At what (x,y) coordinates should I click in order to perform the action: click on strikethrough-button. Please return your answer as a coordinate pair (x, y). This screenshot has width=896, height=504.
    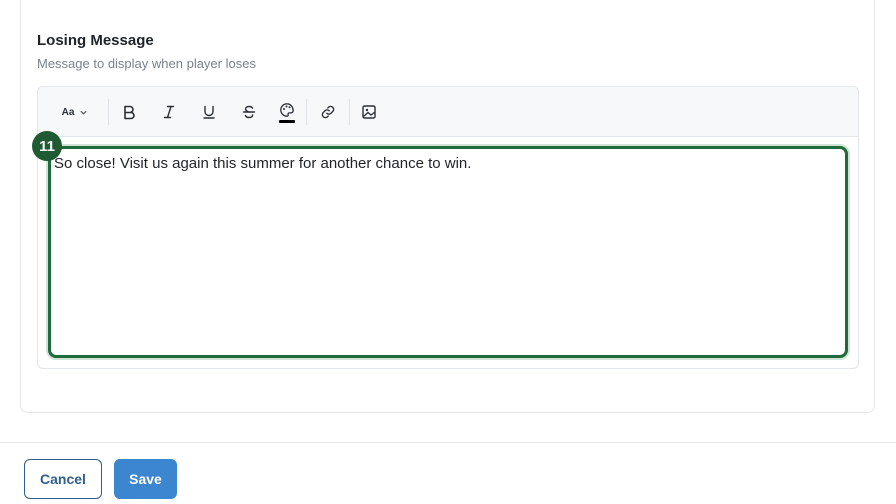
    Looking at the image, I should click on (249, 112).